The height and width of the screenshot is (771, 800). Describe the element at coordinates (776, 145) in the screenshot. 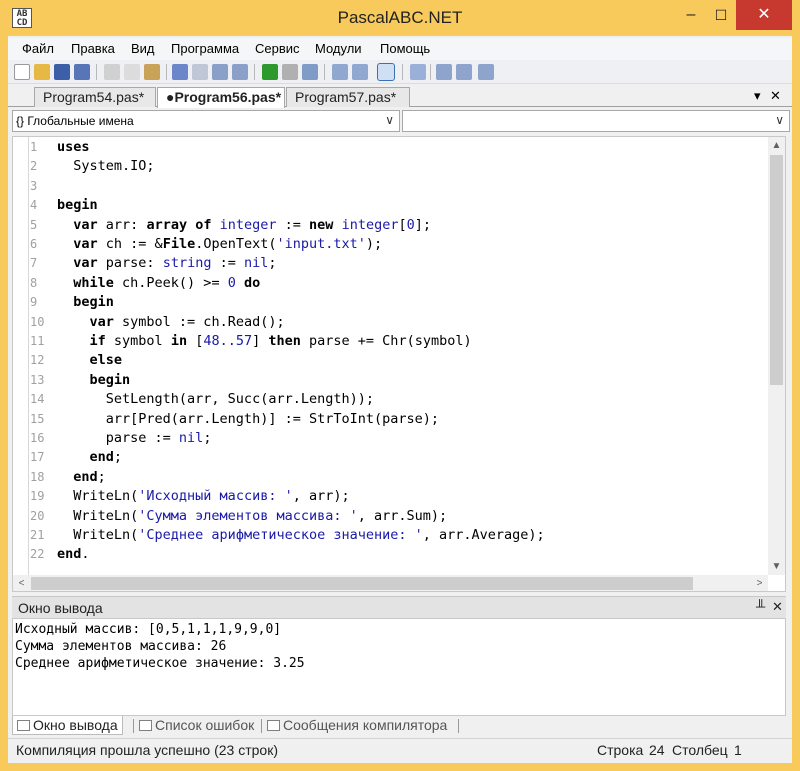

I see `scroll-up-icon: ▲` at that location.